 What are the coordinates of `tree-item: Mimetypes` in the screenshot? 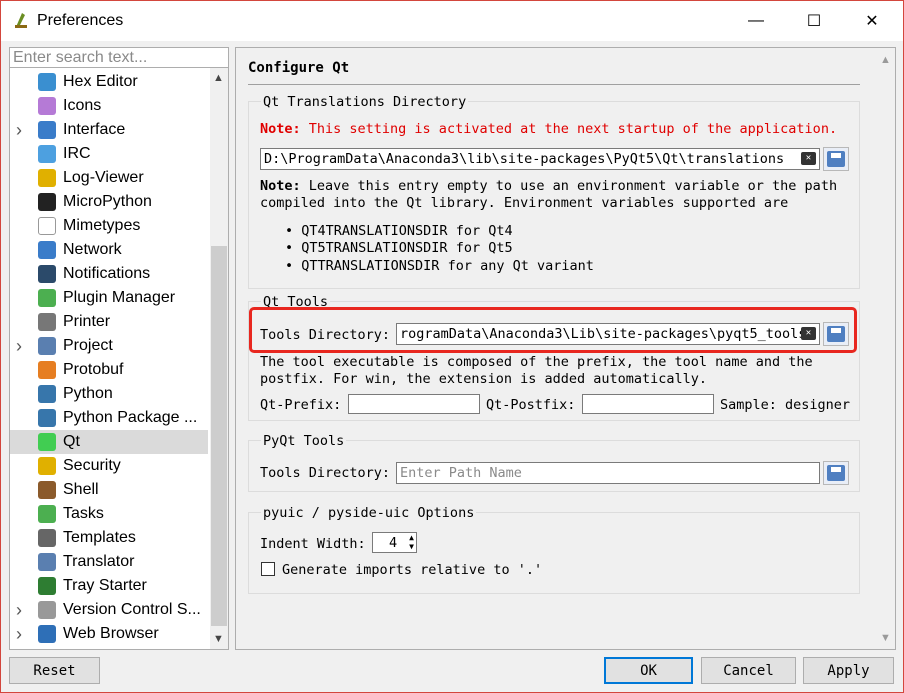 It's located at (109, 226).